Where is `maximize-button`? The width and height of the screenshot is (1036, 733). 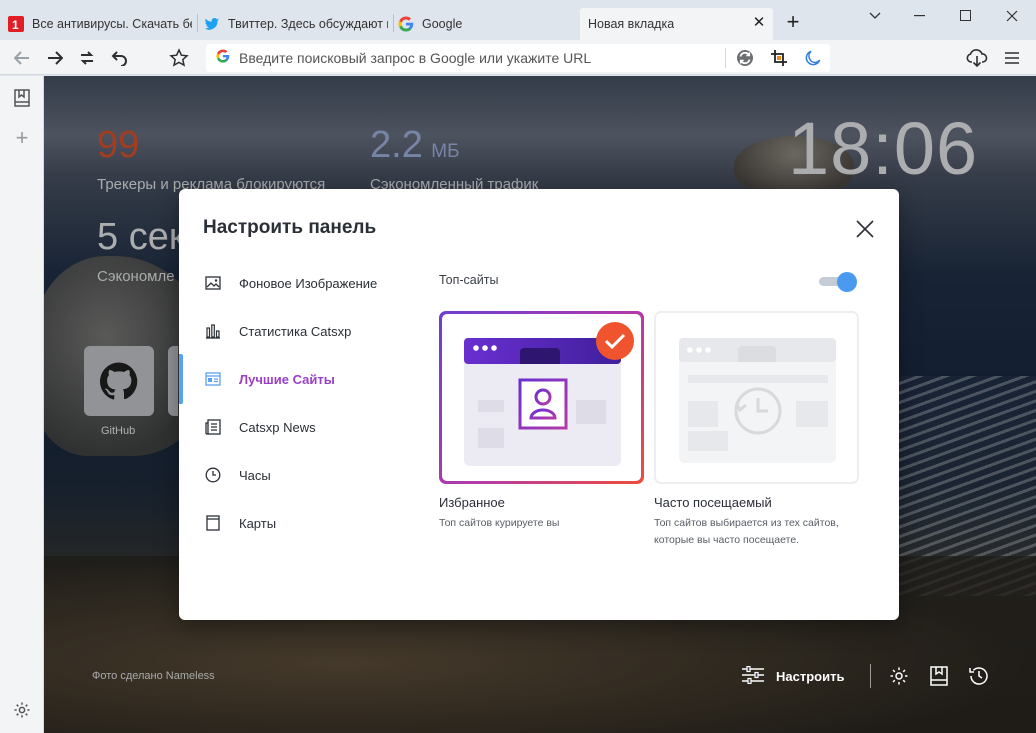
maximize-button is located at coordinates (966, 16).